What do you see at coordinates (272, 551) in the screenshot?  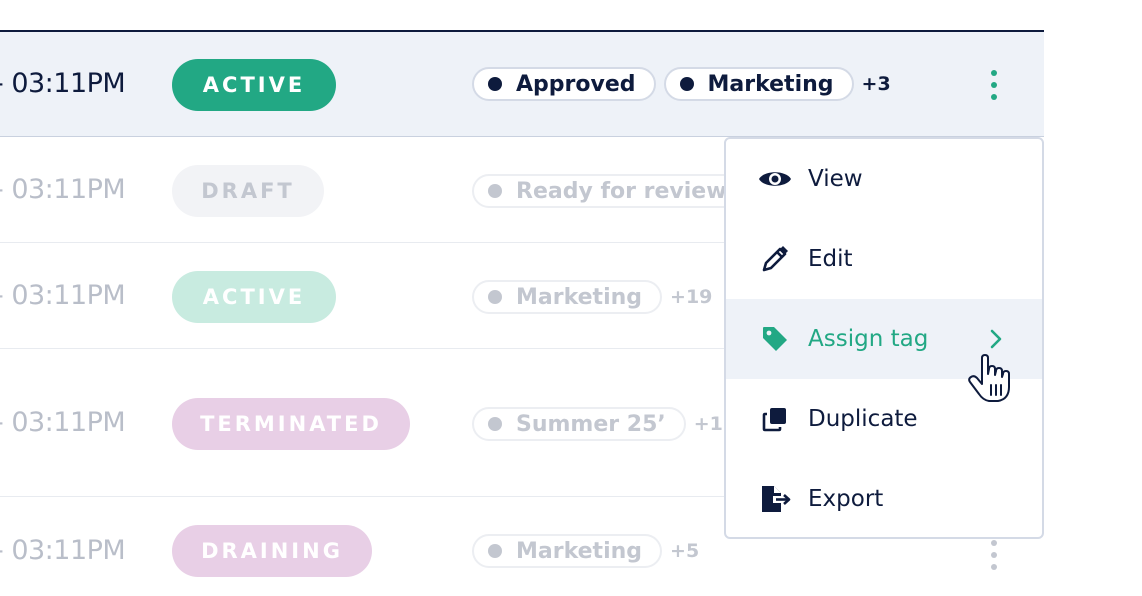 I see `status-badge: DRAINING` at bounding box center [272, 551].